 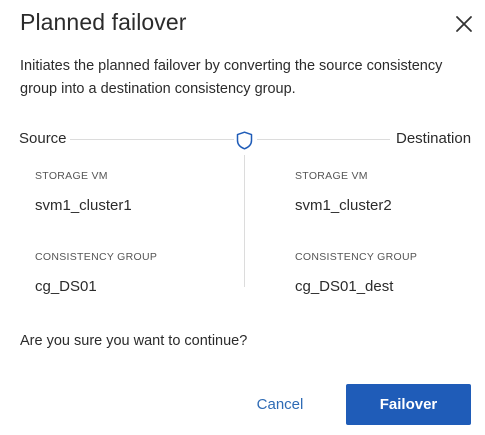 What do you see at coordinates (434, 138) in the screenshot?
I see `destination-label: Destination` at bounding box center [434, 138].